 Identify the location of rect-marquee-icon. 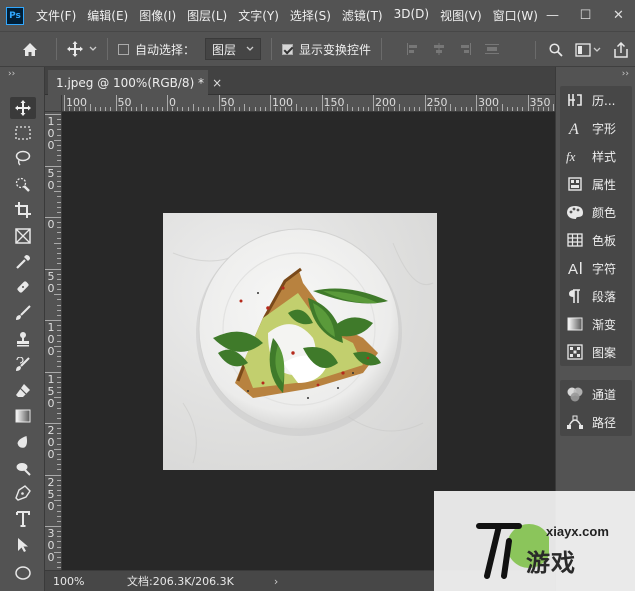
(23, 133).